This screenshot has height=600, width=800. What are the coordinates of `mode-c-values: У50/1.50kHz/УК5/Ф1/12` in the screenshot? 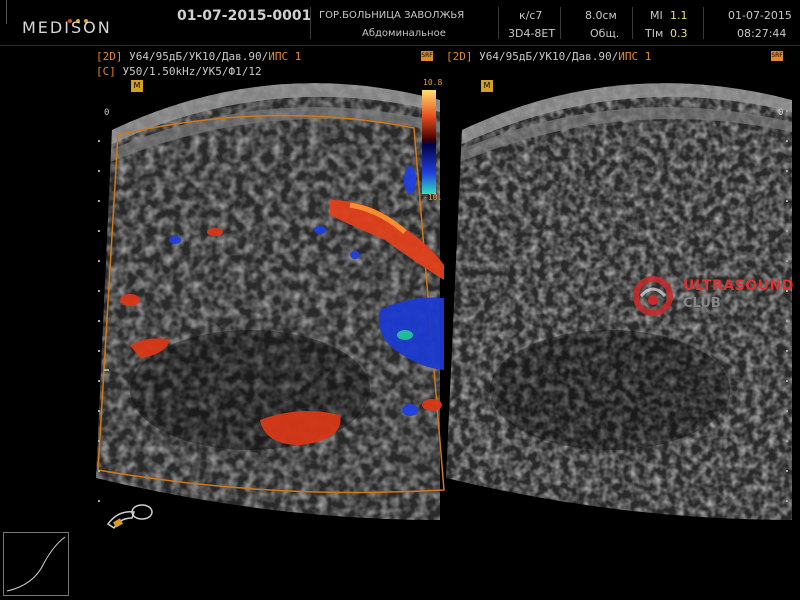 It's located at (192, 71).